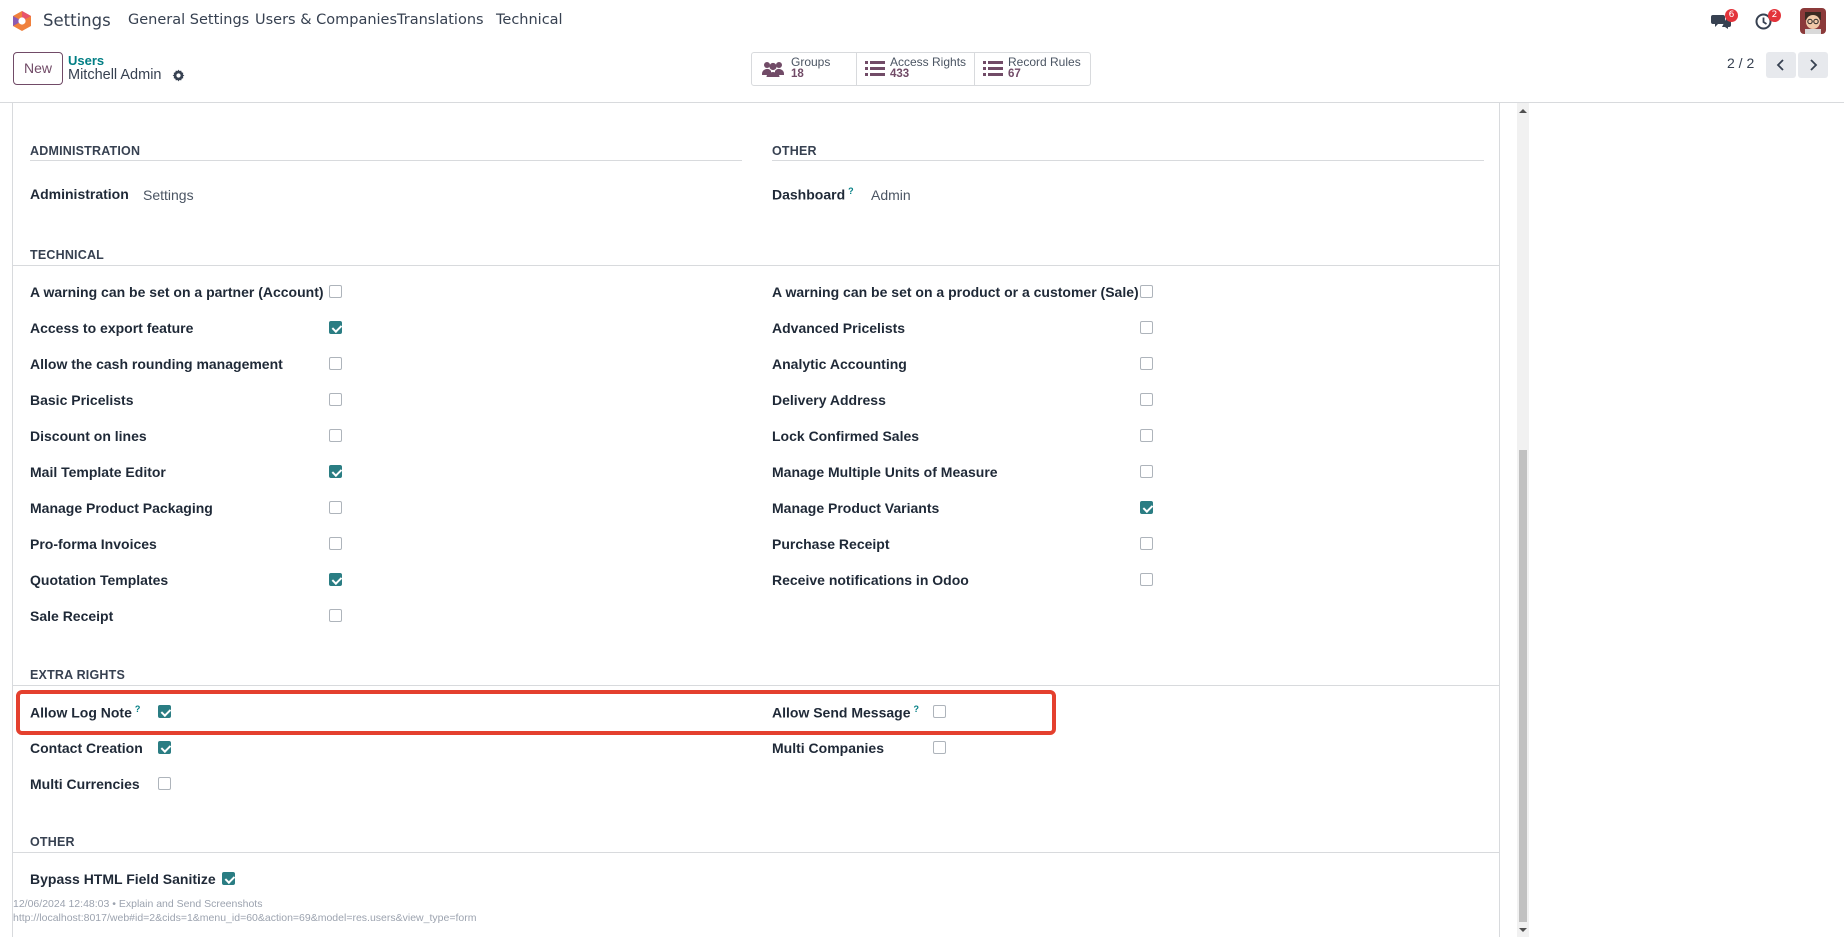  What do you see at coordinates (839, 328) in the screenshot?
I see `technical-right-item-1-label: Advanced Pricelists` at bounding box center [839, 328].